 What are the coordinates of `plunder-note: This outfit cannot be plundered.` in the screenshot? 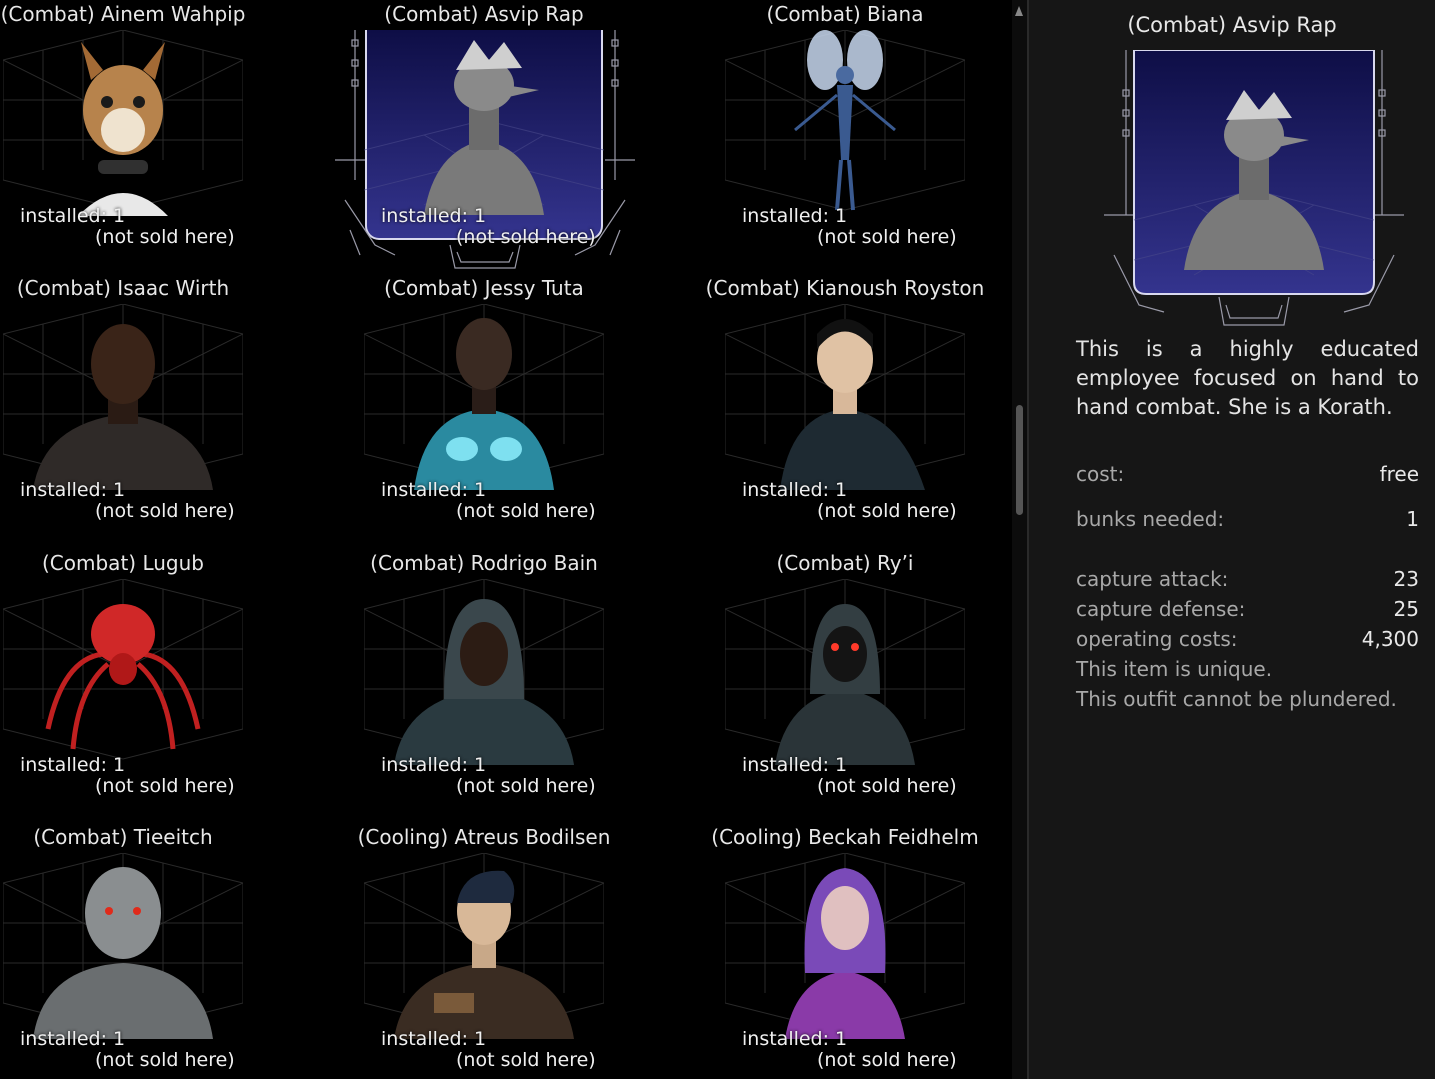 It's located at (1236, 699).